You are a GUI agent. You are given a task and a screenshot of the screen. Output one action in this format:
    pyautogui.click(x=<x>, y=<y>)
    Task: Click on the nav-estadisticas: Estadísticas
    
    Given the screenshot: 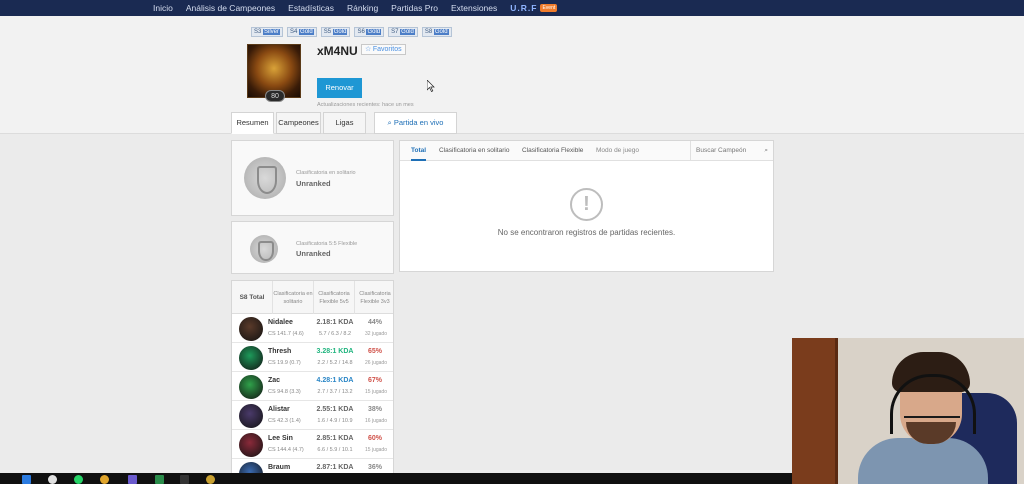 What is the action you would take?
    pyautogui.click(x=311, y=8)
    